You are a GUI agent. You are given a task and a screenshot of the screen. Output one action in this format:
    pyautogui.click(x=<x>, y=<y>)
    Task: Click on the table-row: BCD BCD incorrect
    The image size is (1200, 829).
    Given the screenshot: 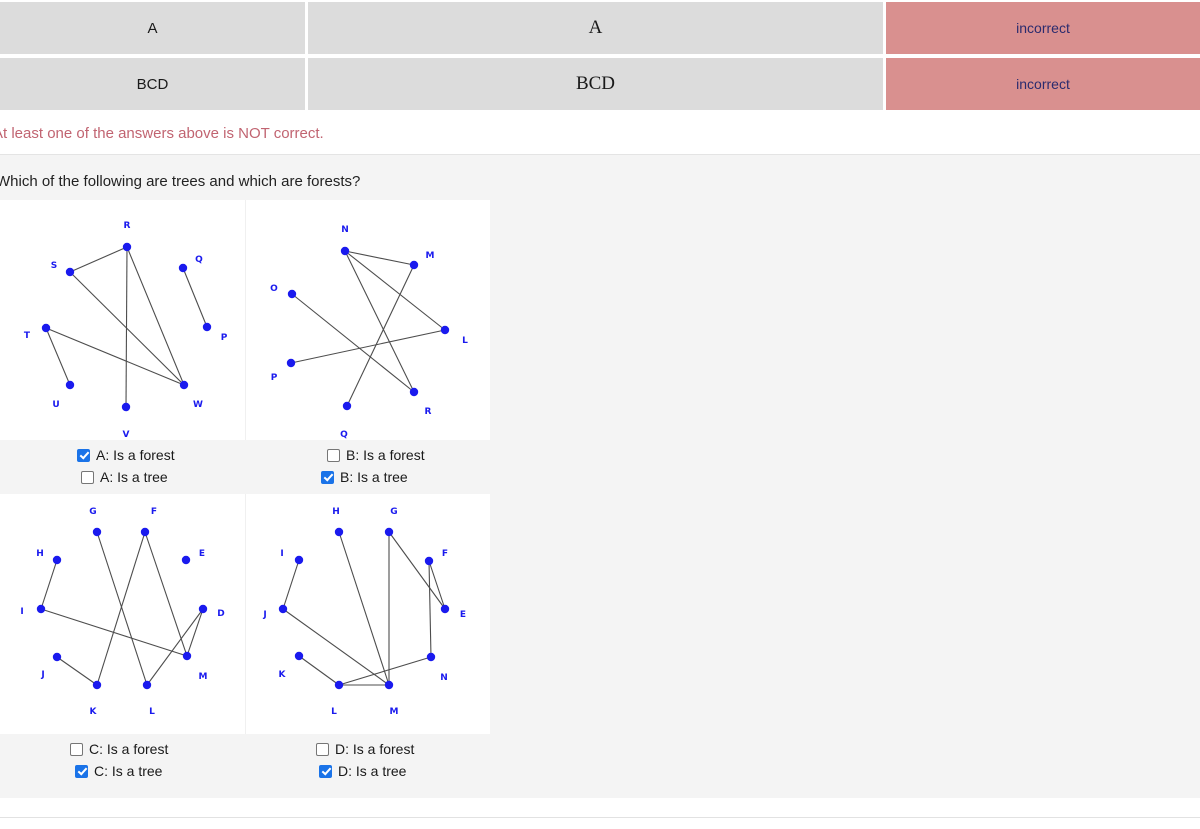 What is the action you would take?
    pyautogui.click(x=600, y=84)
    